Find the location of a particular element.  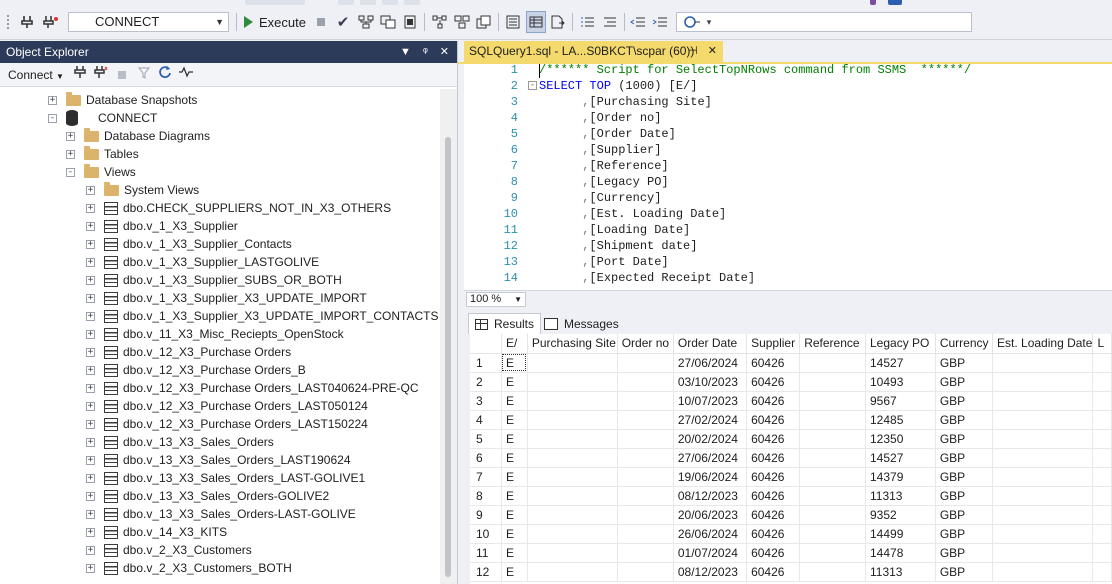

column-header: Order Date is located at coordinates (710, 344).